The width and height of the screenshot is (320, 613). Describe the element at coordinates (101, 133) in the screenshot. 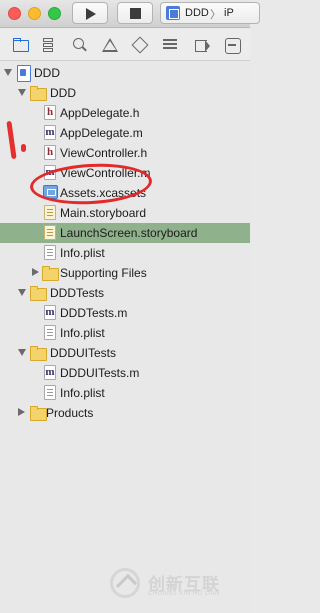

I see `file-name: AppDelegate.m` at that location.